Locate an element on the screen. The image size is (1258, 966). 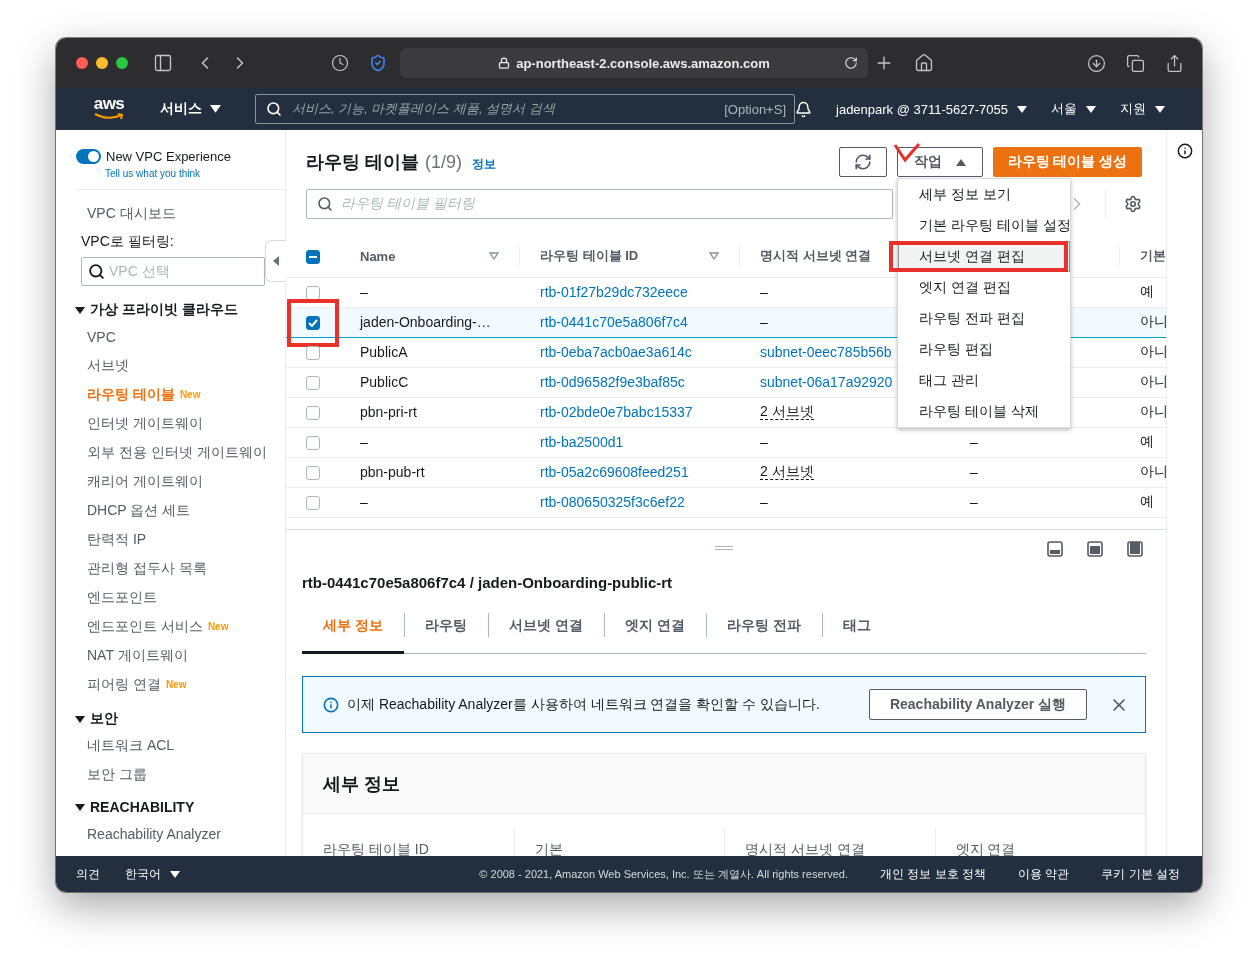
footer-link: 이용 약관 is located at coordinates (1044, 874).